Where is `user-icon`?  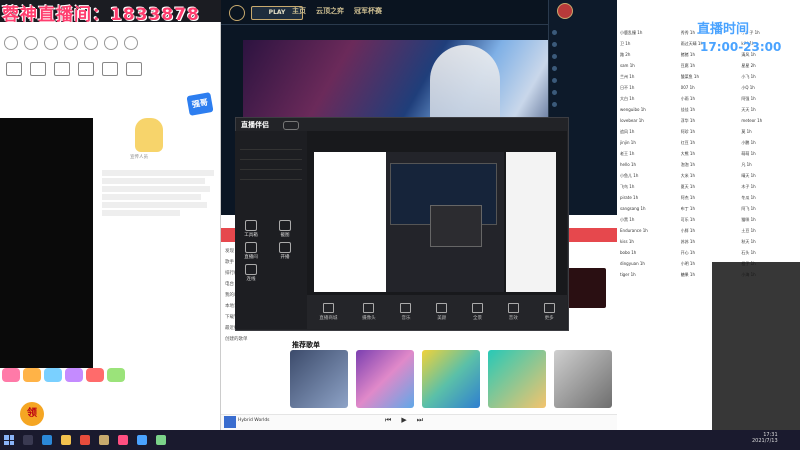 user-icon is located at coordinates (71, 43).